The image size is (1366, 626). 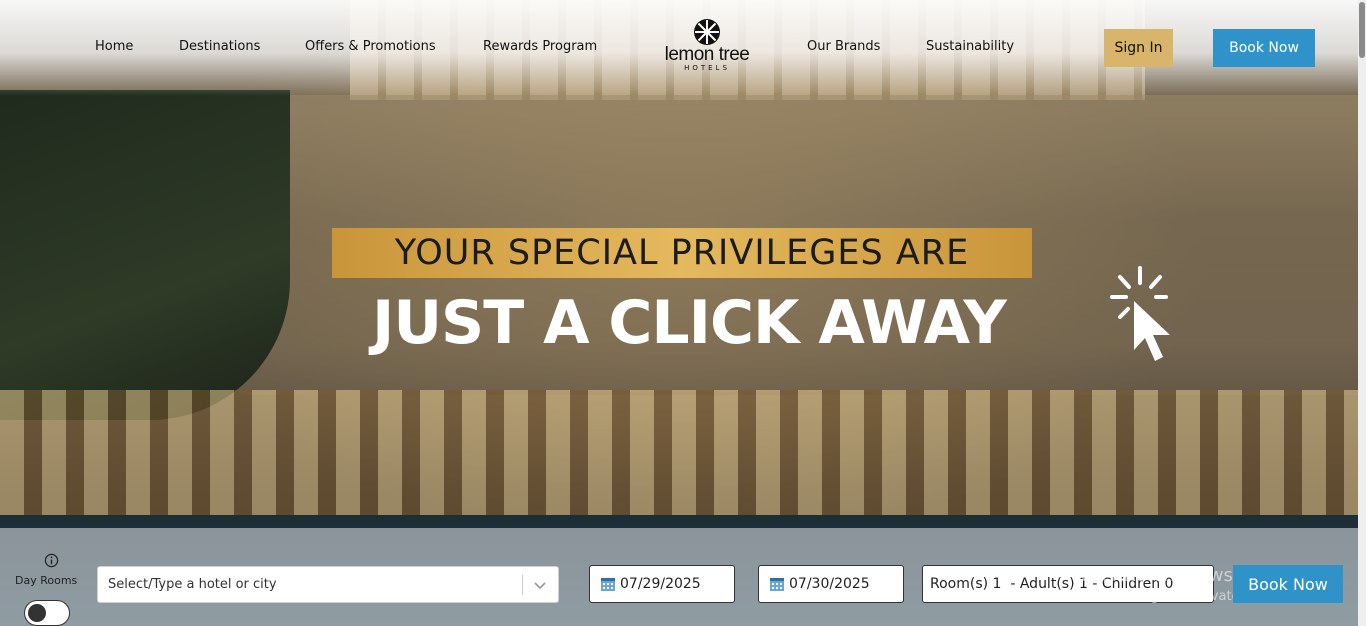 I want to click on nav-rewards-program: Rewards Program, so click(x=540, y=46).